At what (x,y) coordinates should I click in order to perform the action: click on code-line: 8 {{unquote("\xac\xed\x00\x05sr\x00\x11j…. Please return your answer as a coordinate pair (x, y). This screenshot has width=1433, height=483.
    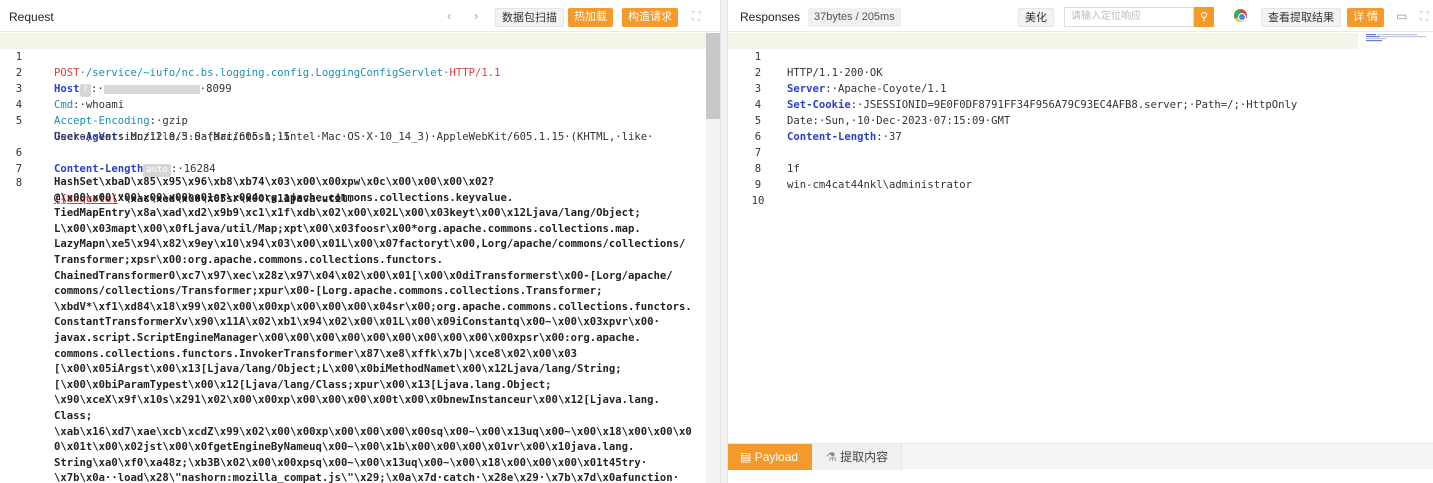
    Looking at the image, I should click on (177, 182).